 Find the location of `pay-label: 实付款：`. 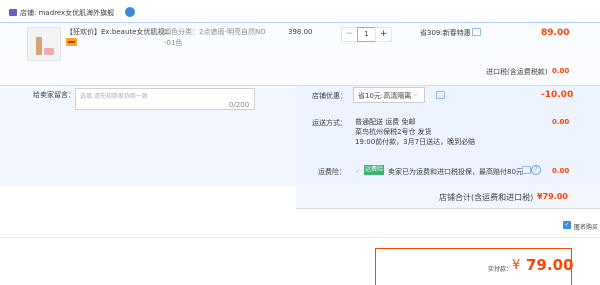

pay-label: 实付款： is located at coordinates (500, 269).